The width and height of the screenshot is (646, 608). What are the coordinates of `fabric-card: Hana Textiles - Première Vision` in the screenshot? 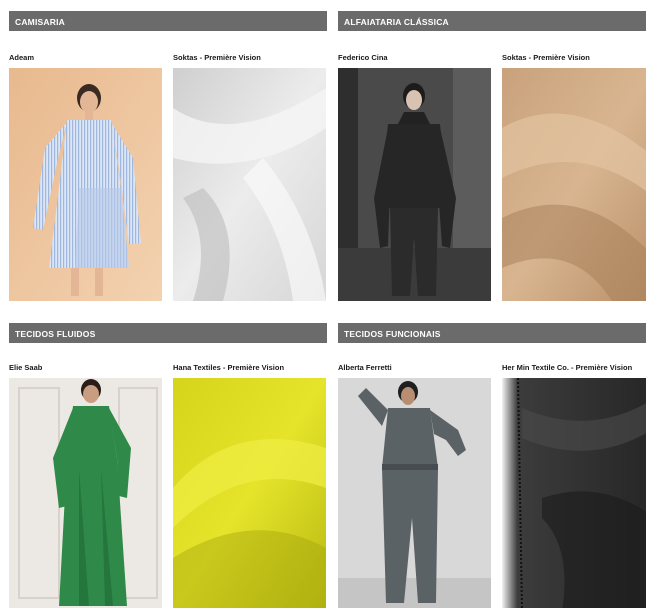 It's located at (249, 485).